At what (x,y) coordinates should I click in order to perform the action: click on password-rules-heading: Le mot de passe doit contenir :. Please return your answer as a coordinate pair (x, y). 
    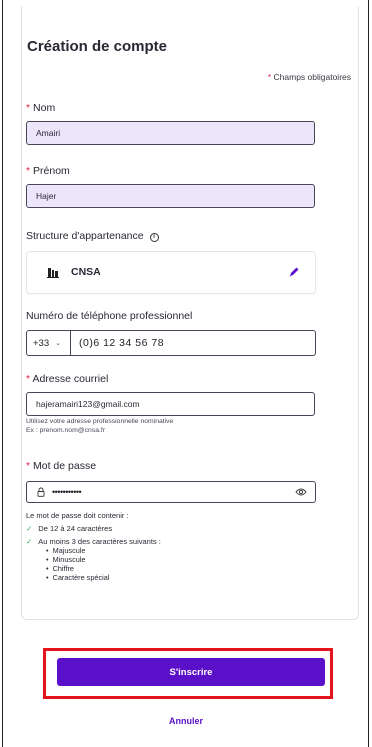
    Looking at the image, I should click on (77, 515).